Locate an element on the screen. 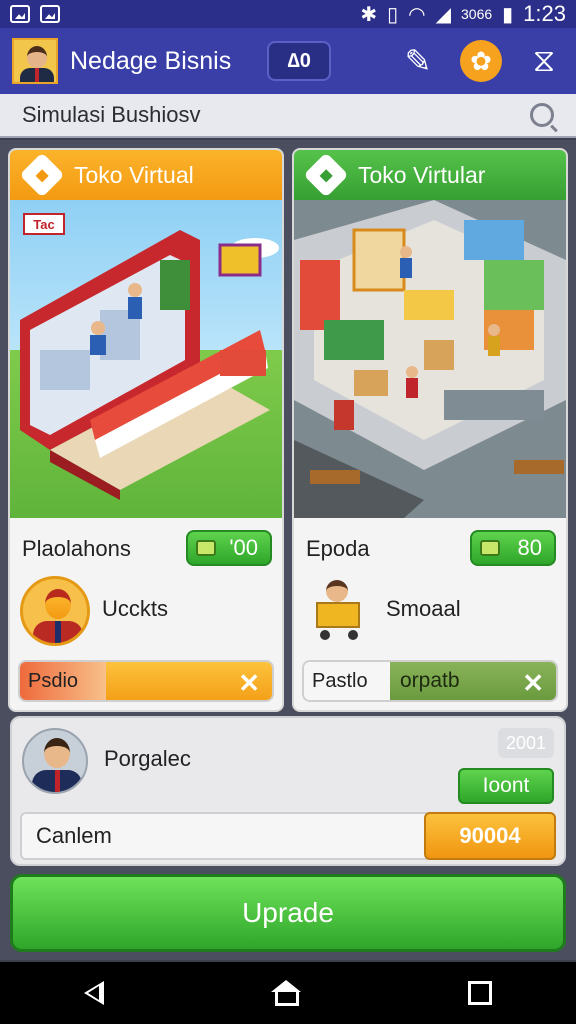  mute-icon: ✱ is located at coordinates (369, 14).